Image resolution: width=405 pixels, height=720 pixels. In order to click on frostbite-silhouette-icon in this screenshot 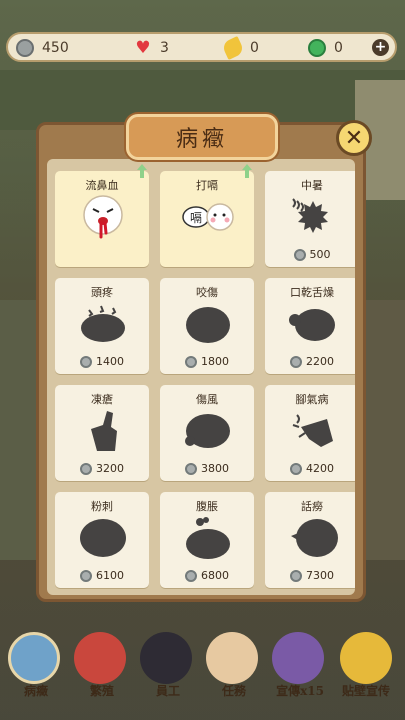, I will do `click(104, 431)`.